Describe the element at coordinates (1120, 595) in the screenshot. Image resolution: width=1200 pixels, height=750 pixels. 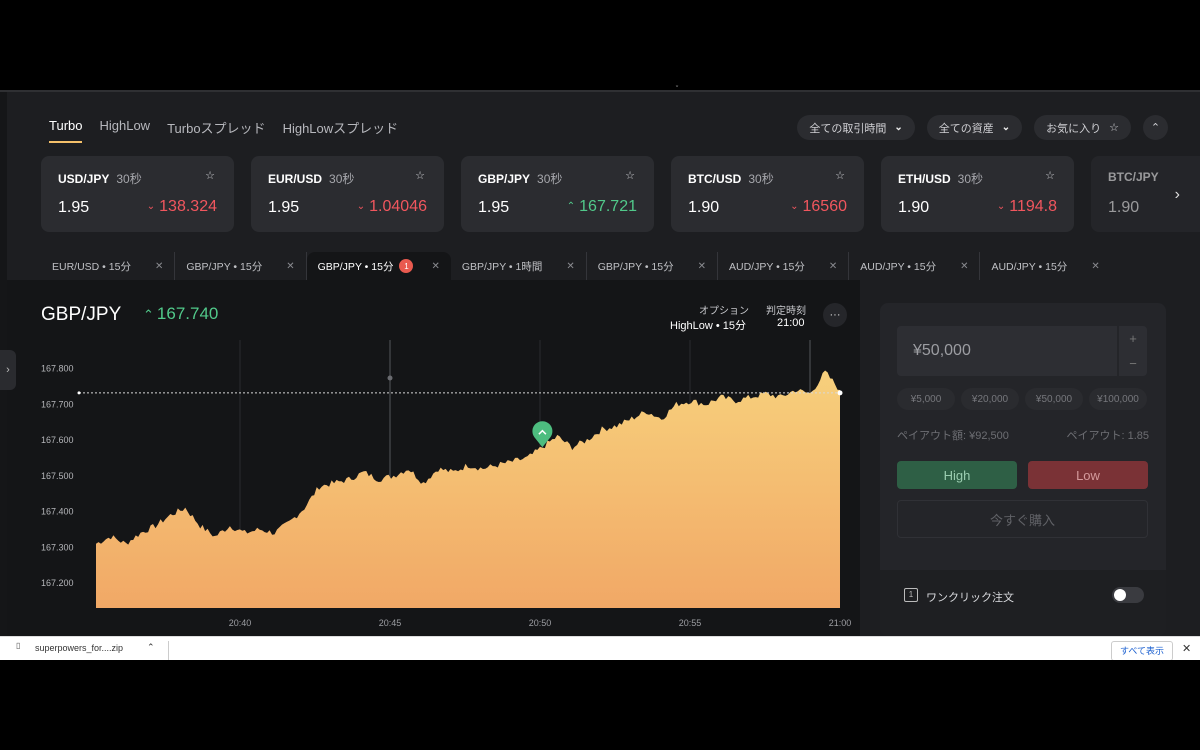
I see `toggle-knob` at that location.